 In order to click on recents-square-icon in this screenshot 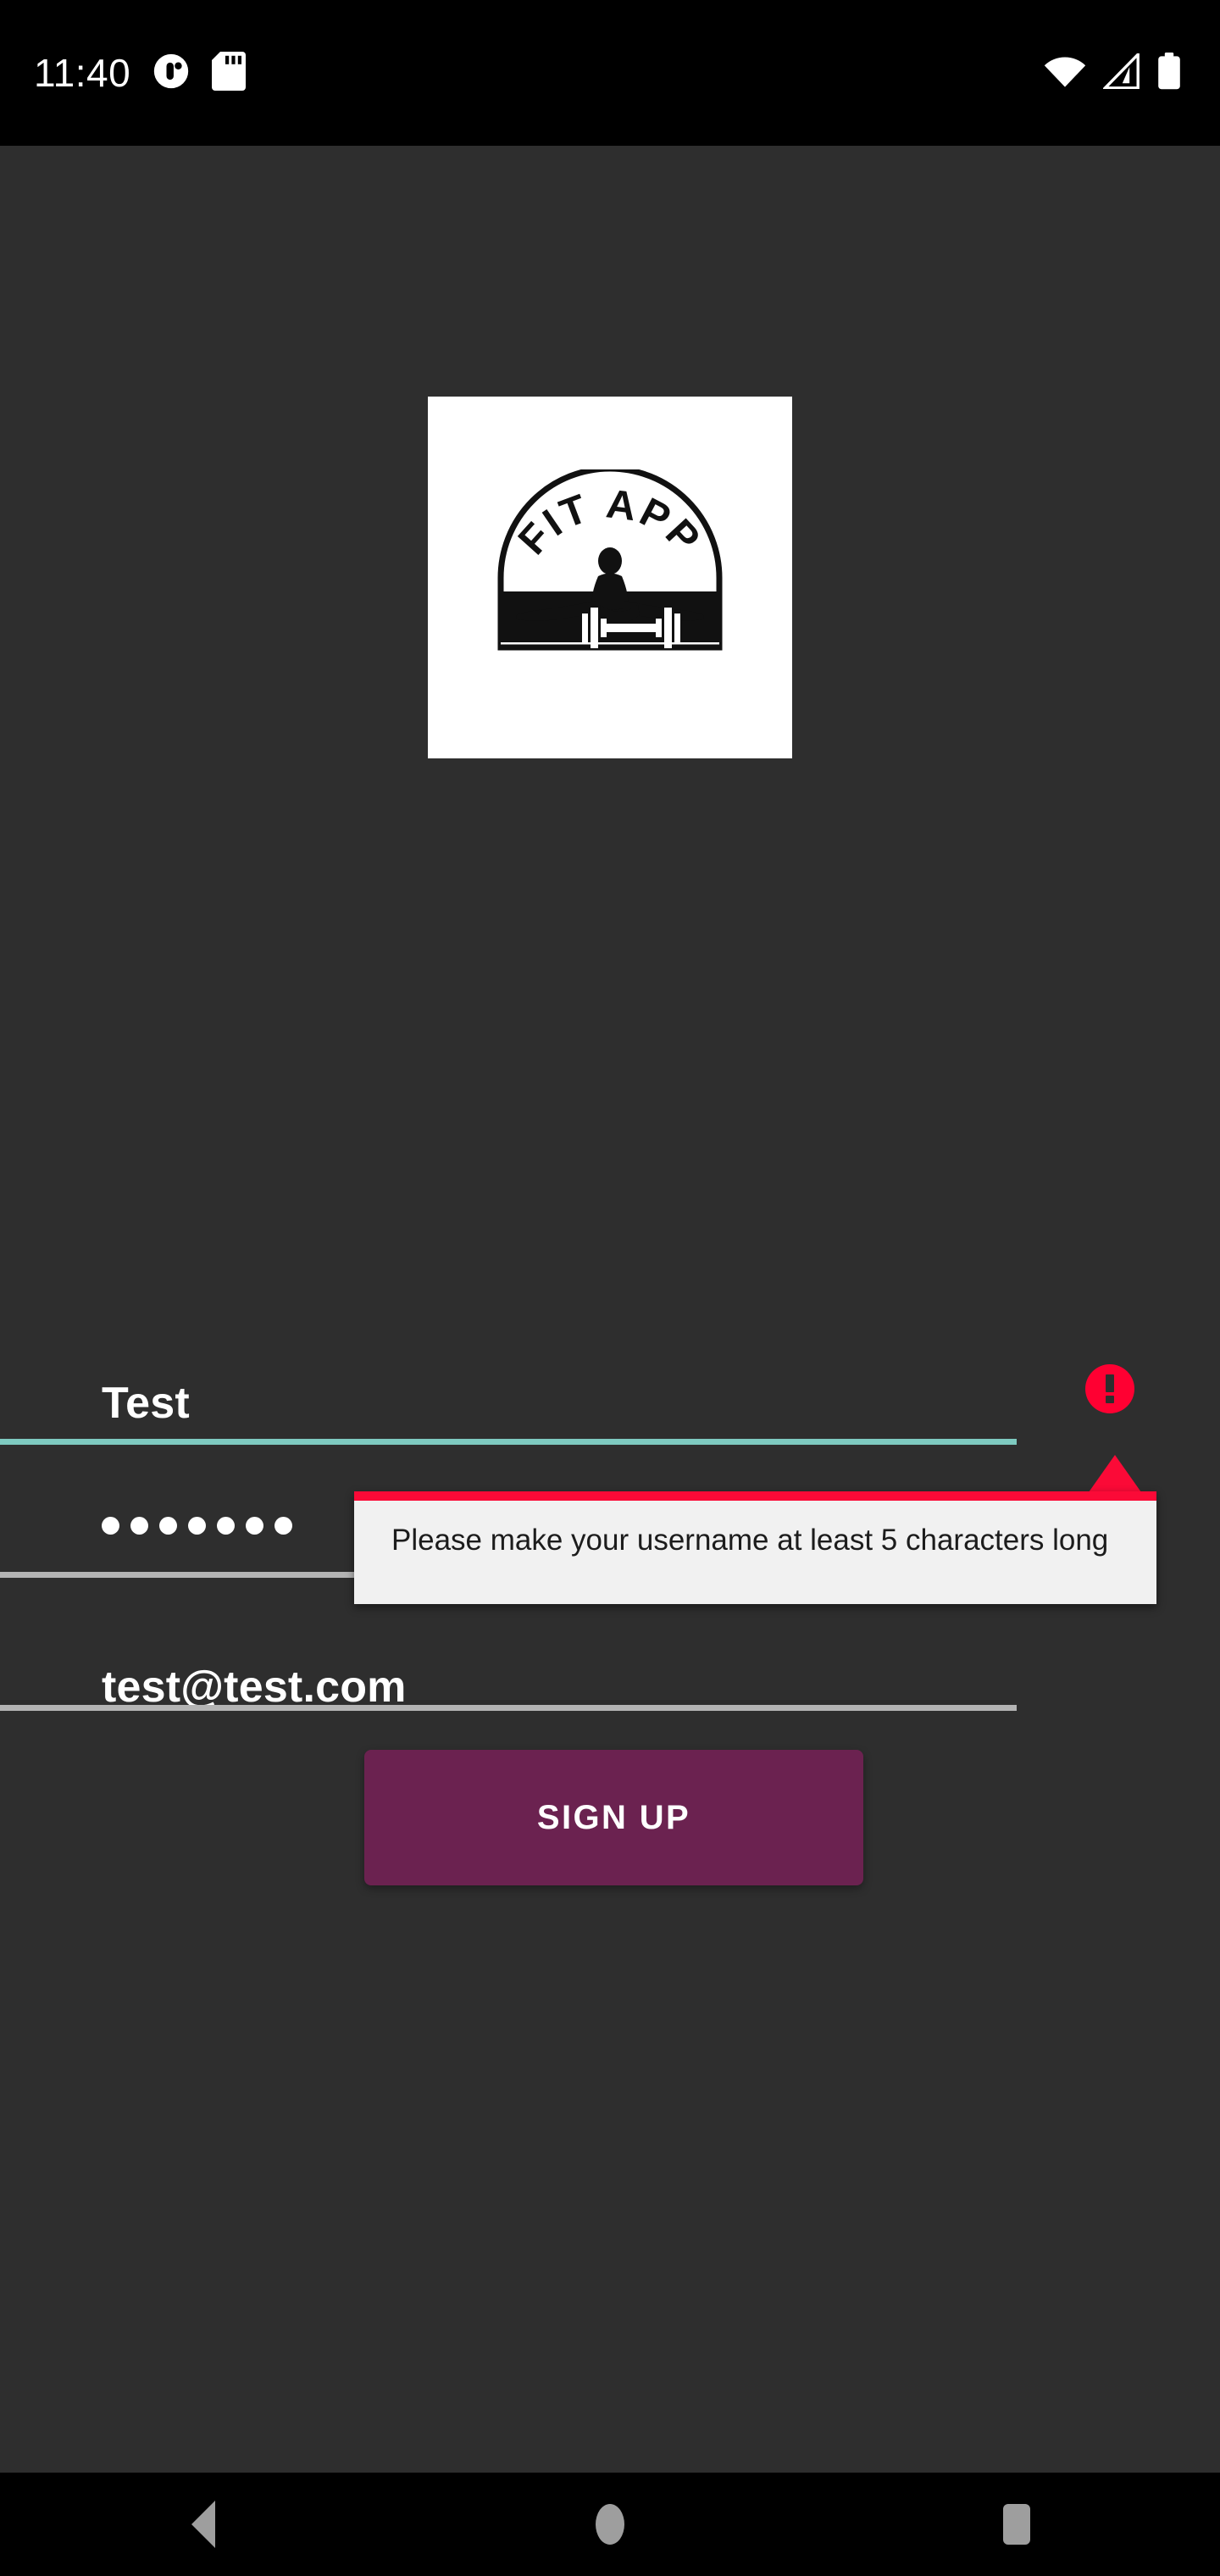, I will do `click(1016, 2524)`.